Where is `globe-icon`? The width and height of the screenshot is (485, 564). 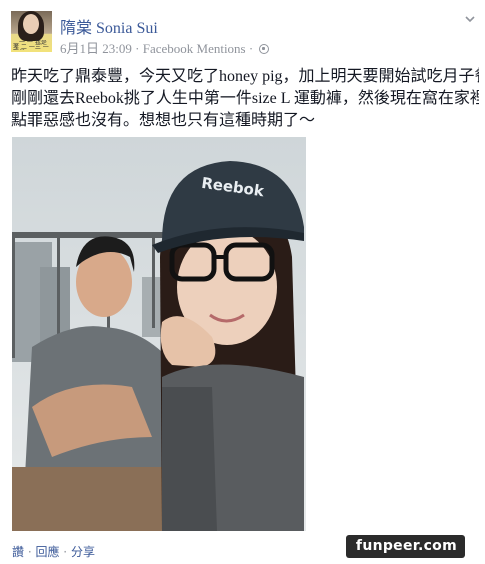
globe-icon is located at coordinates (264, 49).